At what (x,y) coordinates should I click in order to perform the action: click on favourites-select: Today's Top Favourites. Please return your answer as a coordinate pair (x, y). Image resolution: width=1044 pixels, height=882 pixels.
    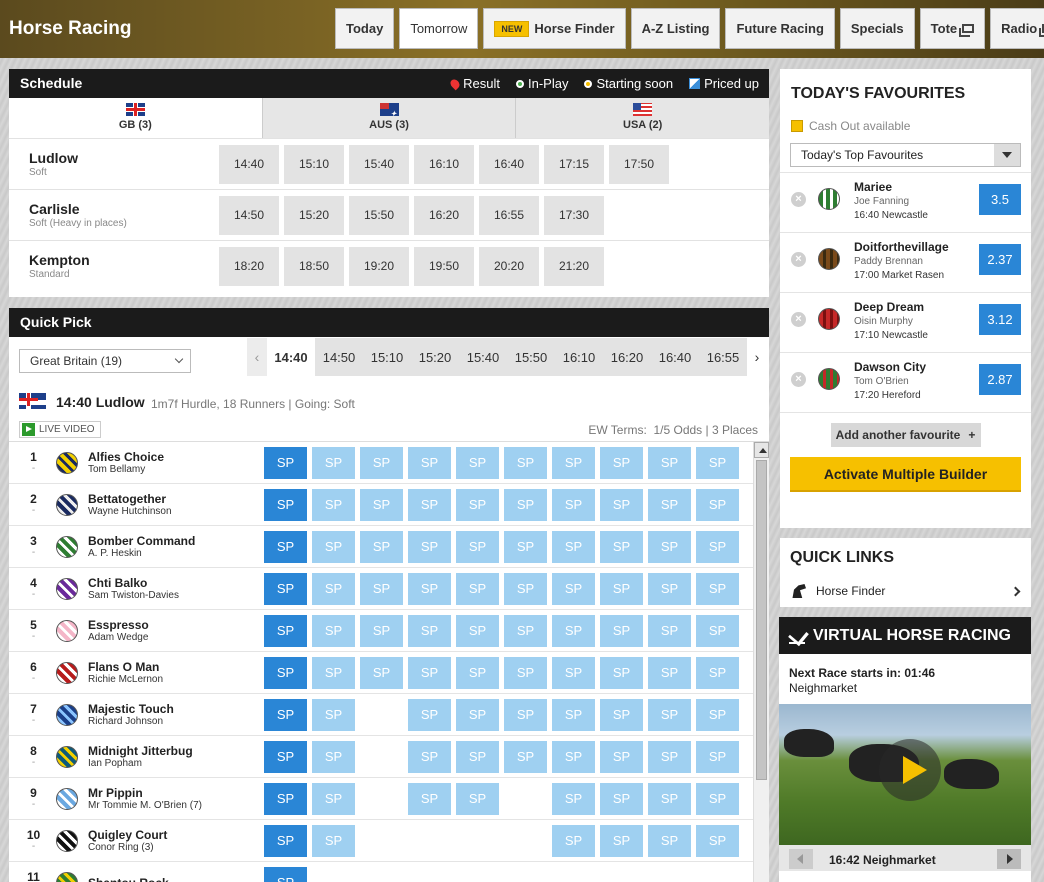
    Looking at the image, I should click on (905, 155).